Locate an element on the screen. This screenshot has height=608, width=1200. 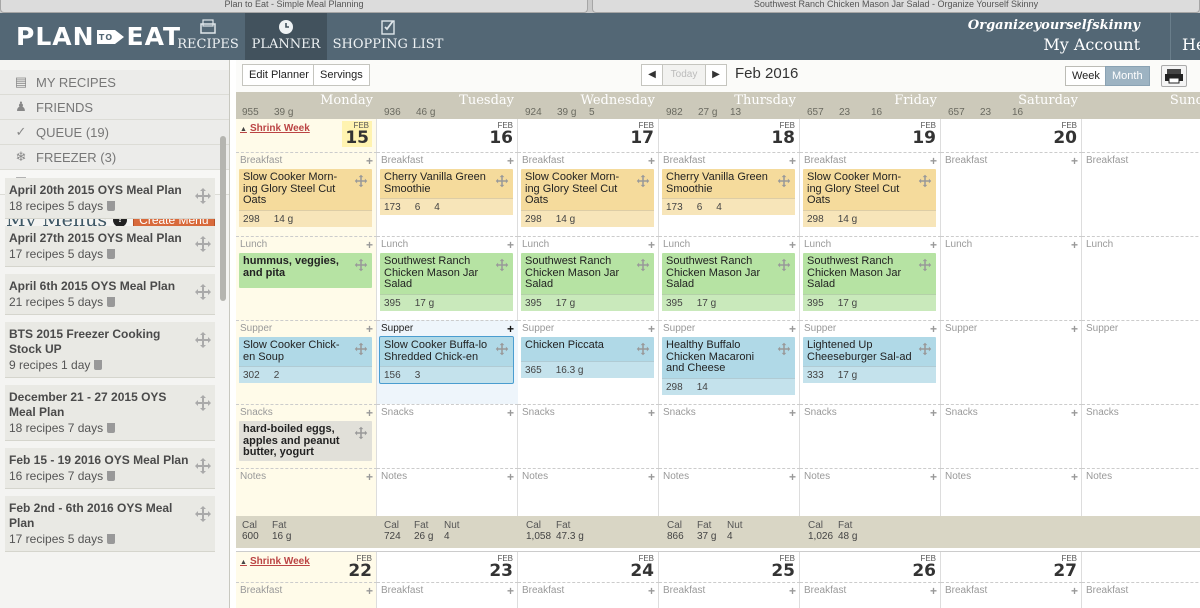
add-note-icon: + is located at coordinates (651, 477).